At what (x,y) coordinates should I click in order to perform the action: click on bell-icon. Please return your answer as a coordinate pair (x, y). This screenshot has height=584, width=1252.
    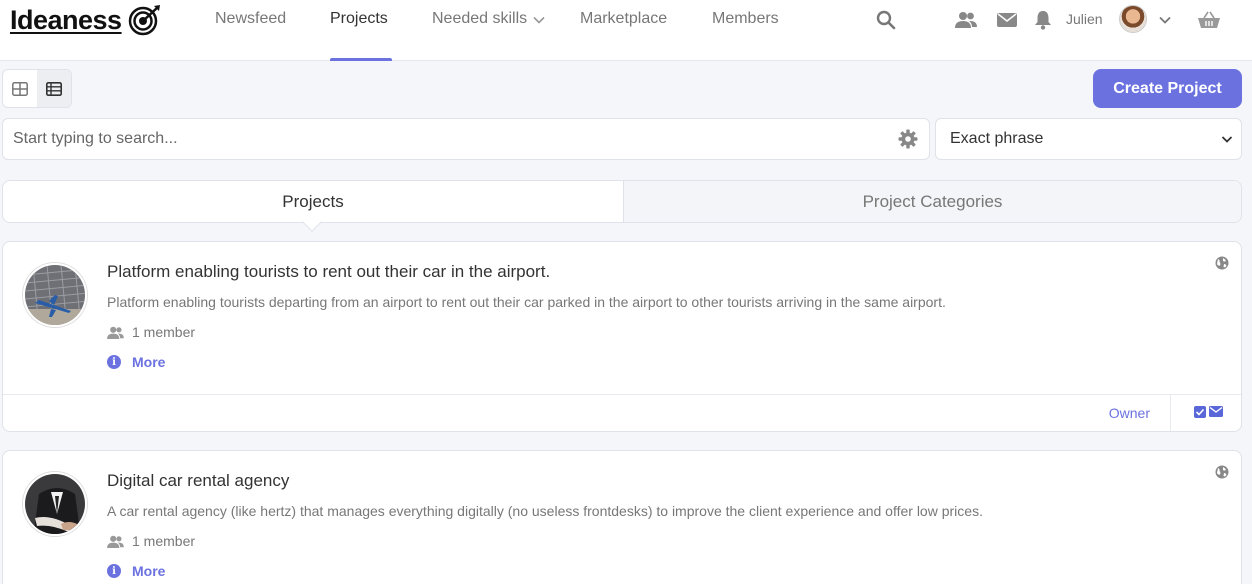
    Looking at the image, I should click on (1043, 20).